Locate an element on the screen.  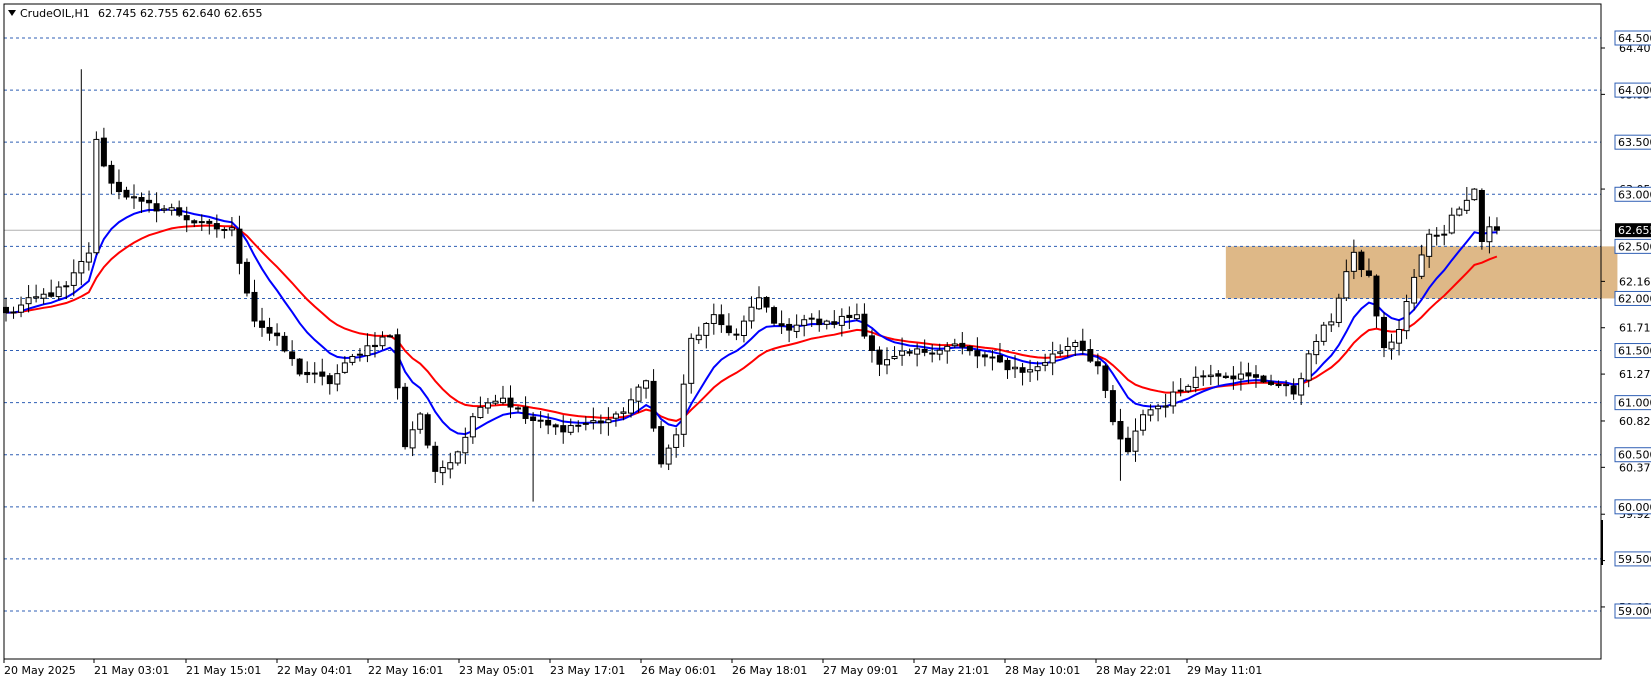
time-tick-label: 23 May 17:01 is located at coordinates (587, 670).